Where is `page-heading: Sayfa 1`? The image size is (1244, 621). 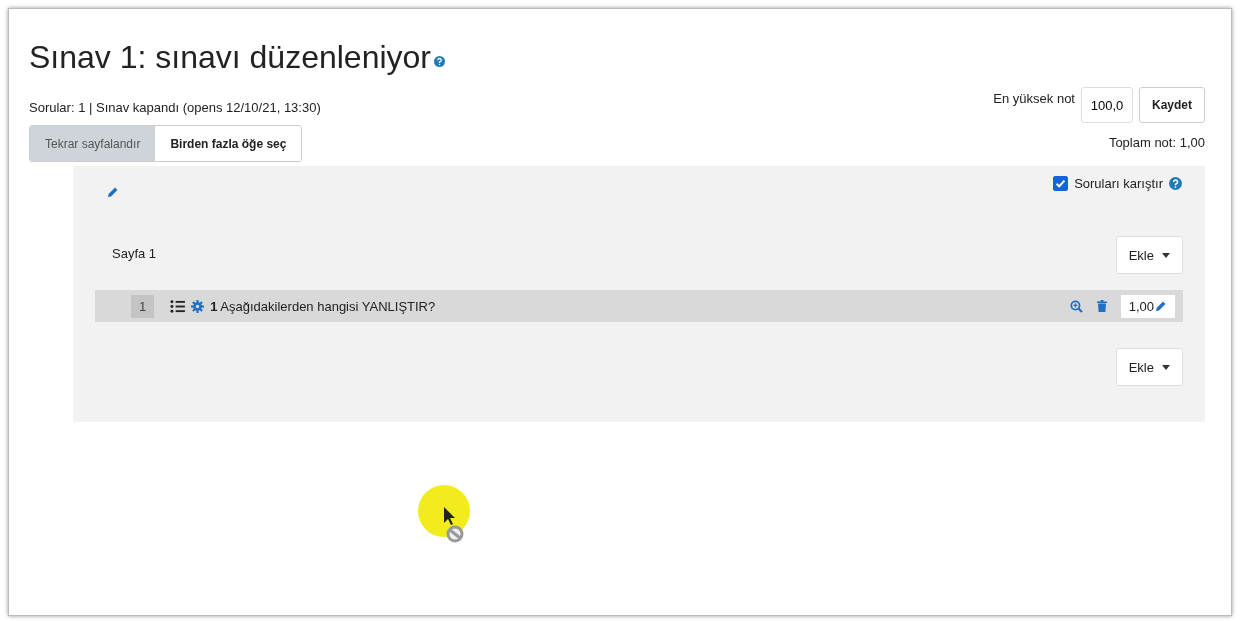 page-heading: Sayfa 1 is located at coordinates (134, 253).